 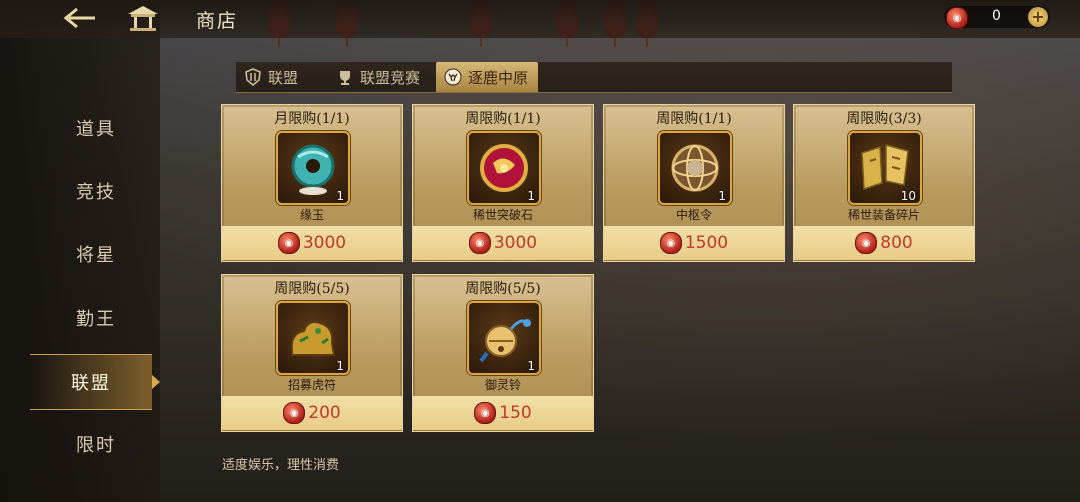 What do you see at coordinates (91, 383) in the screenshot?
I see `sidebar-item-label: 联盟` at bounding box center [91, 383].